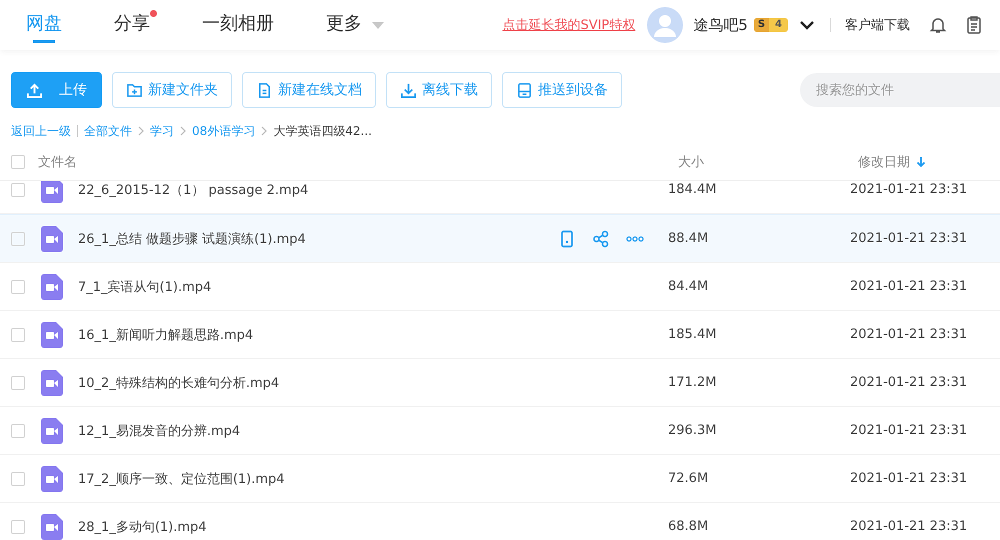 This screenshot has width=1000, height=540. What do you see at coordinates (344, 25) in the screenshot?
I see `nav-tab: 更多` at bounding box center [344, 25].